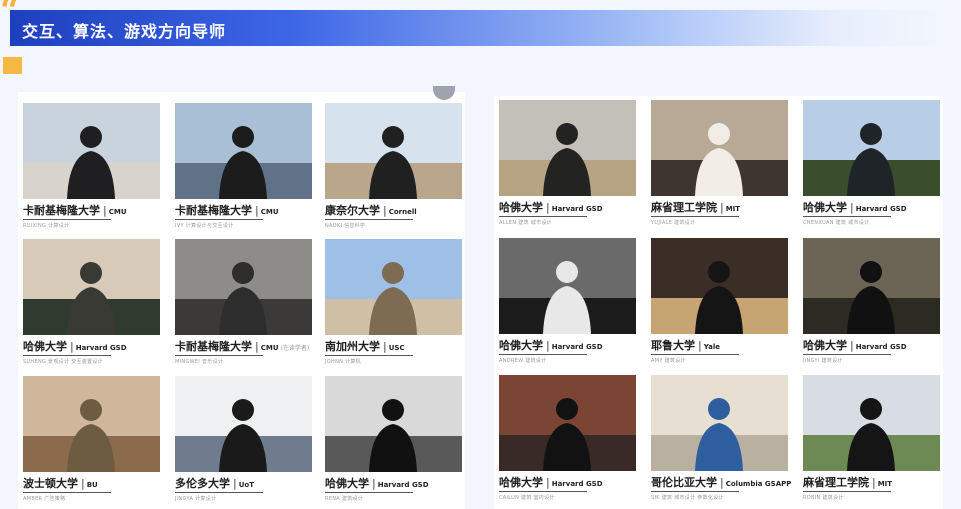 This screenshot has height=509, width=961. What do you see at coordinates (393, 424) in the screenshot?
I see `bw-sea-photo` at bounding box center [393, 424].